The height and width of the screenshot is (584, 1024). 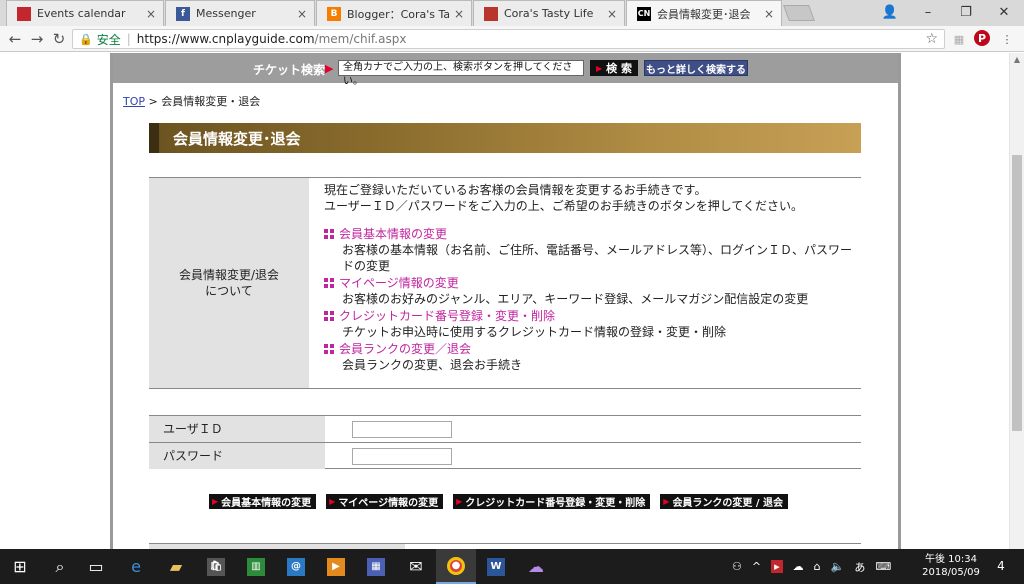 What do you see at coordinates (534, 332) in the screenshot?
I see `menu-desc-credit-card: チケットお申込時に使用するクレジットカード情報の登録・変更・削除` at bounding box center [534, 332].